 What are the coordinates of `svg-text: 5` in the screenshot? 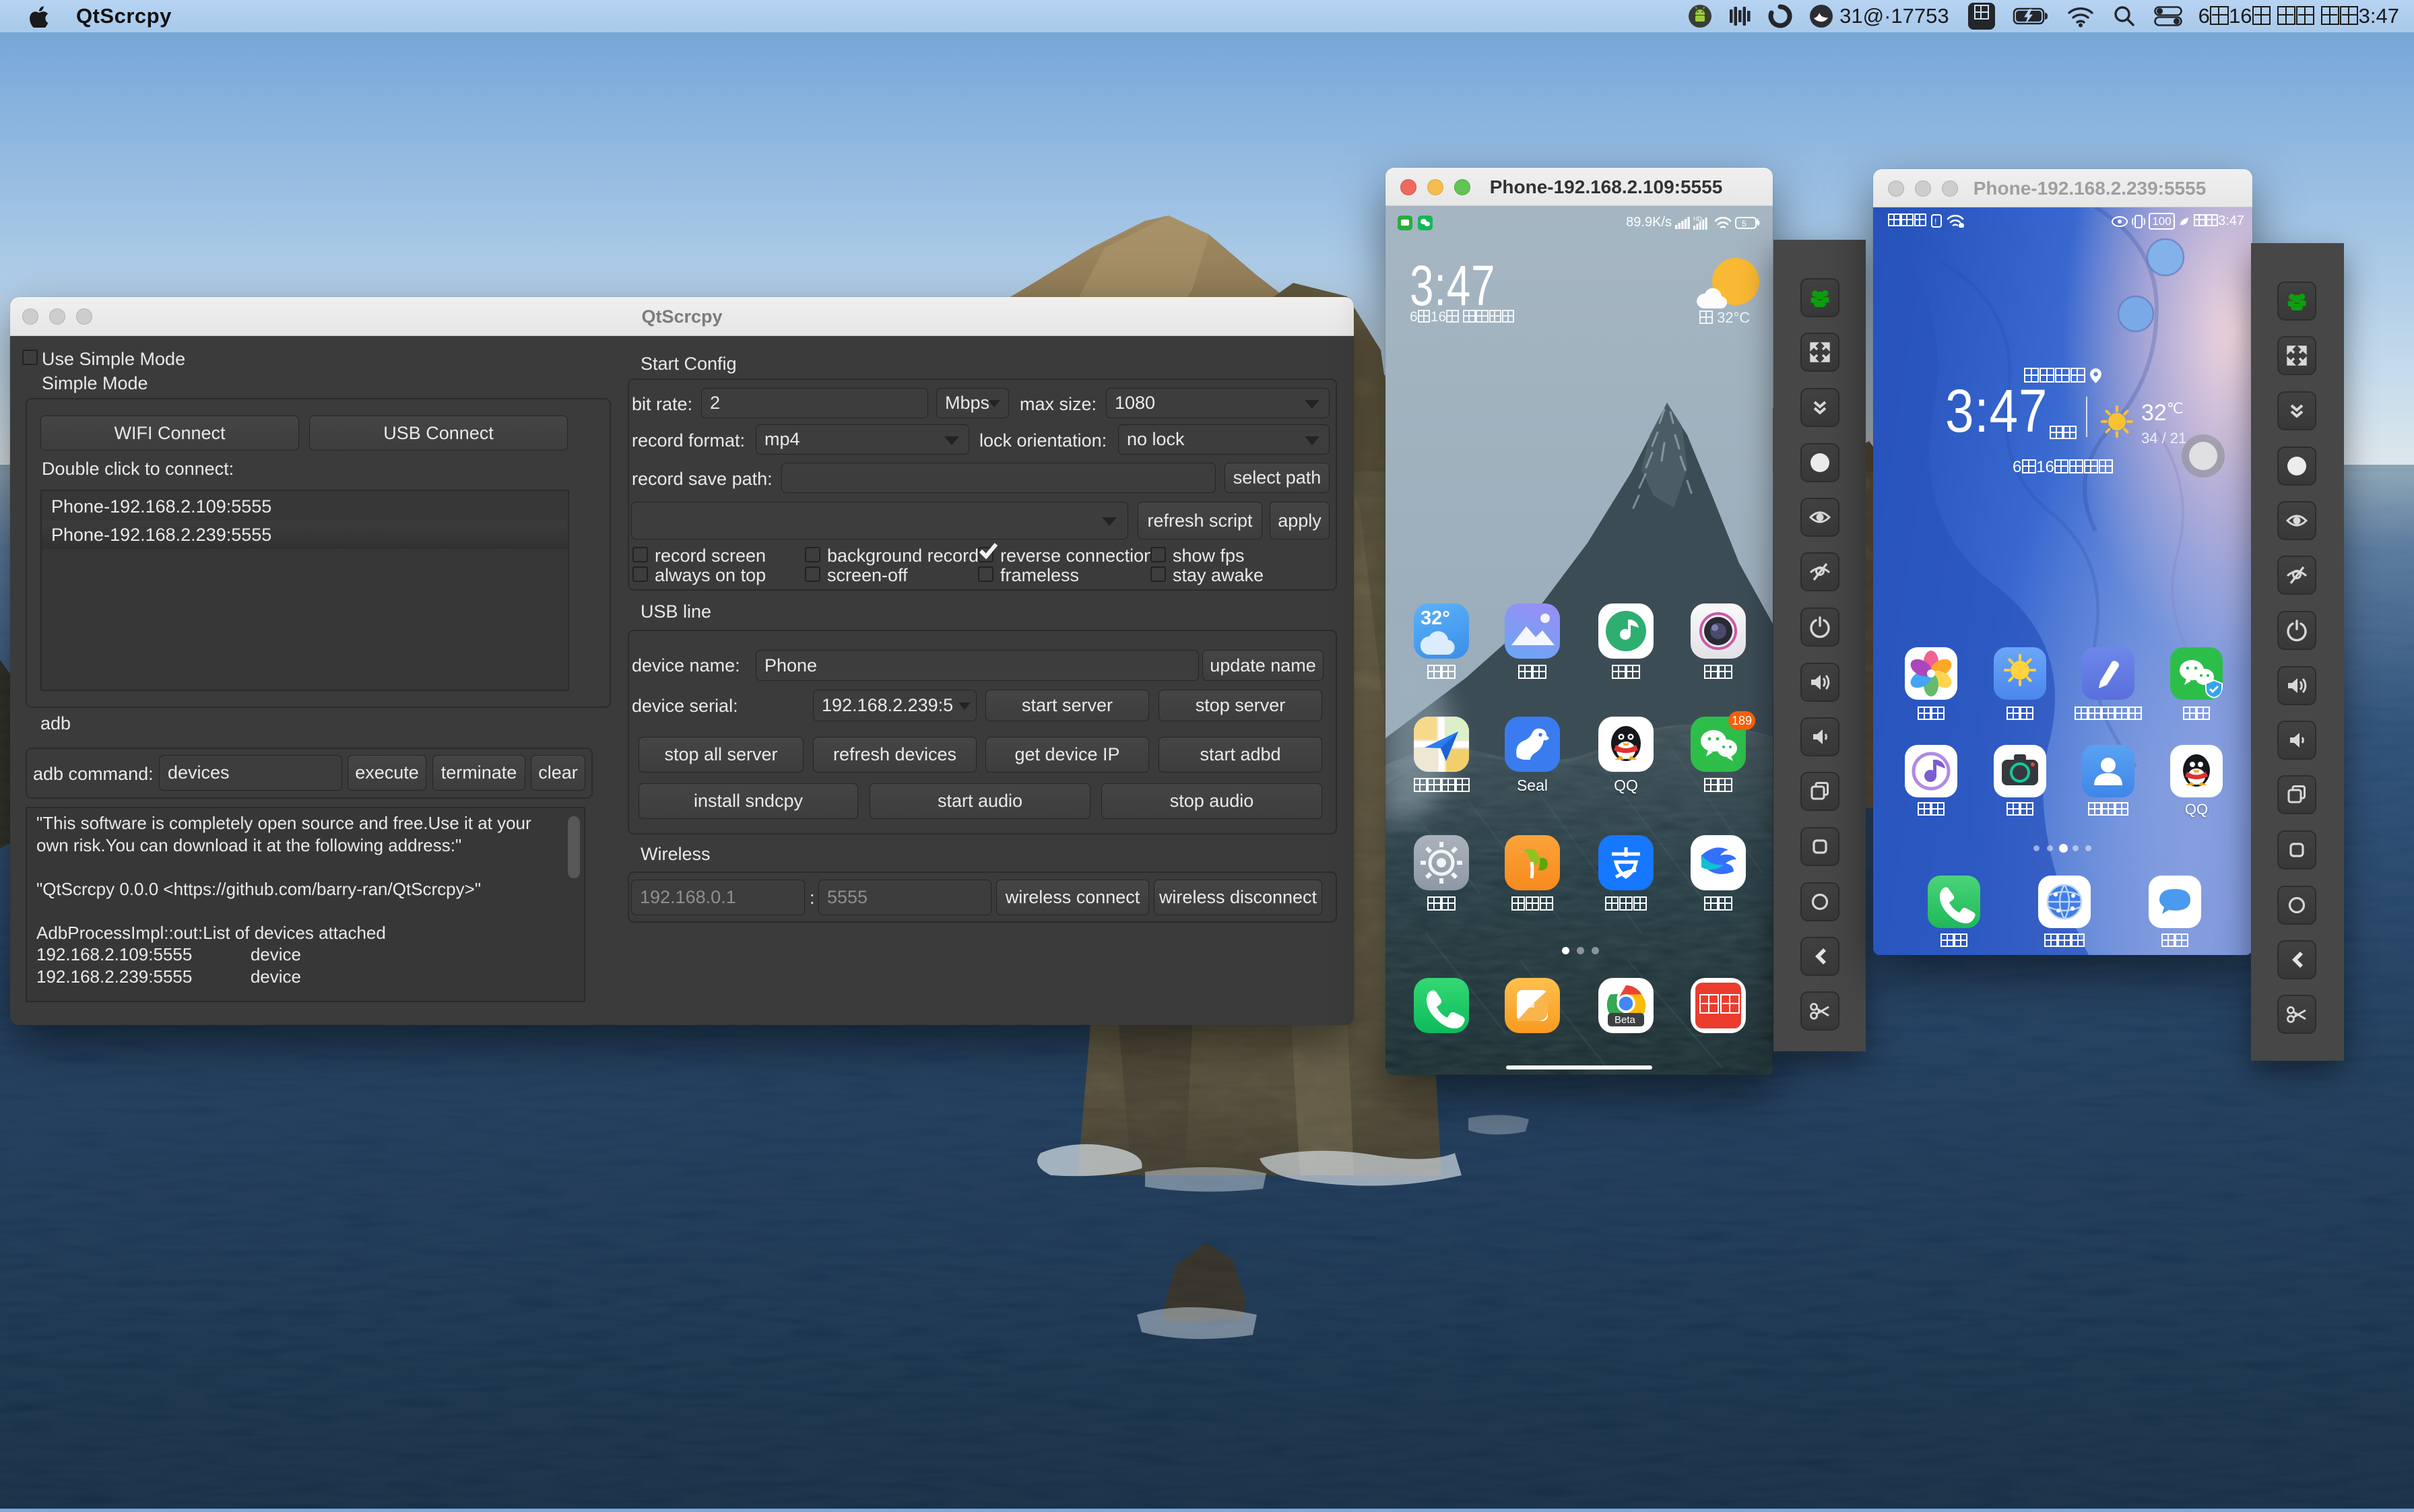 It's located at (1744, 224).